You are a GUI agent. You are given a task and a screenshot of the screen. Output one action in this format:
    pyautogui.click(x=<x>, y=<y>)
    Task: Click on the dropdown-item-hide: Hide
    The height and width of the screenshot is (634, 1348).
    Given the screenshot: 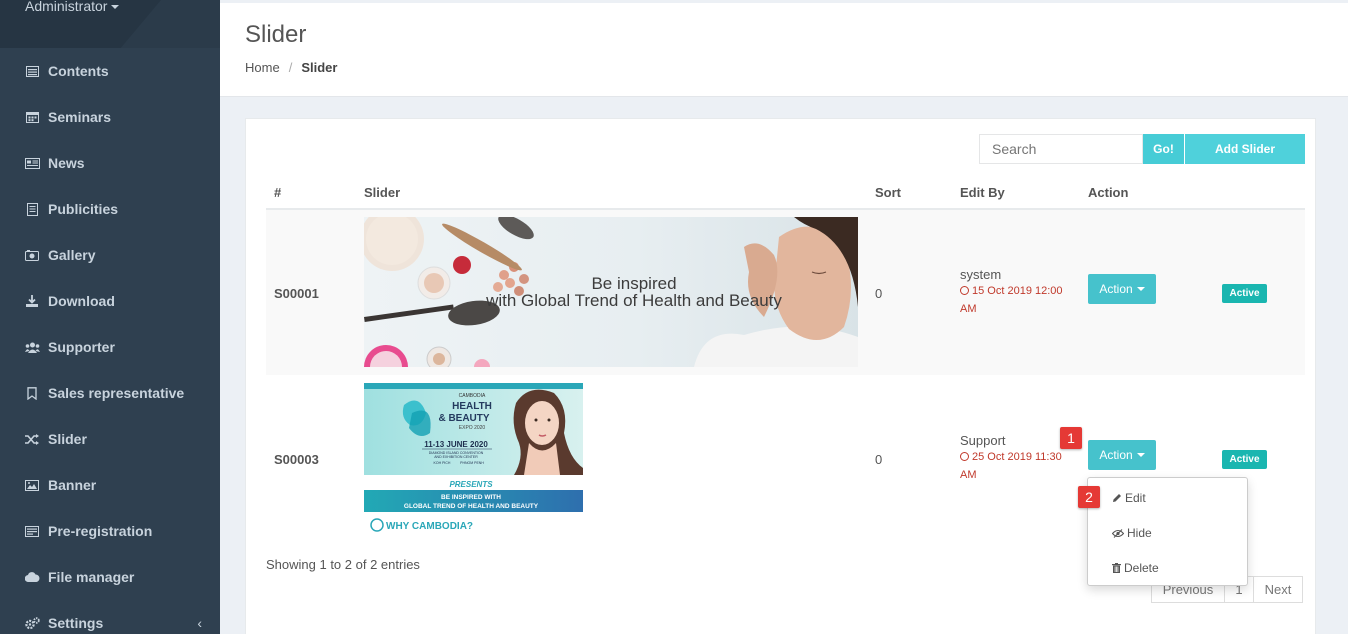 What is the action you would take?
    pyautogui.click(x=1132, y=533)
    